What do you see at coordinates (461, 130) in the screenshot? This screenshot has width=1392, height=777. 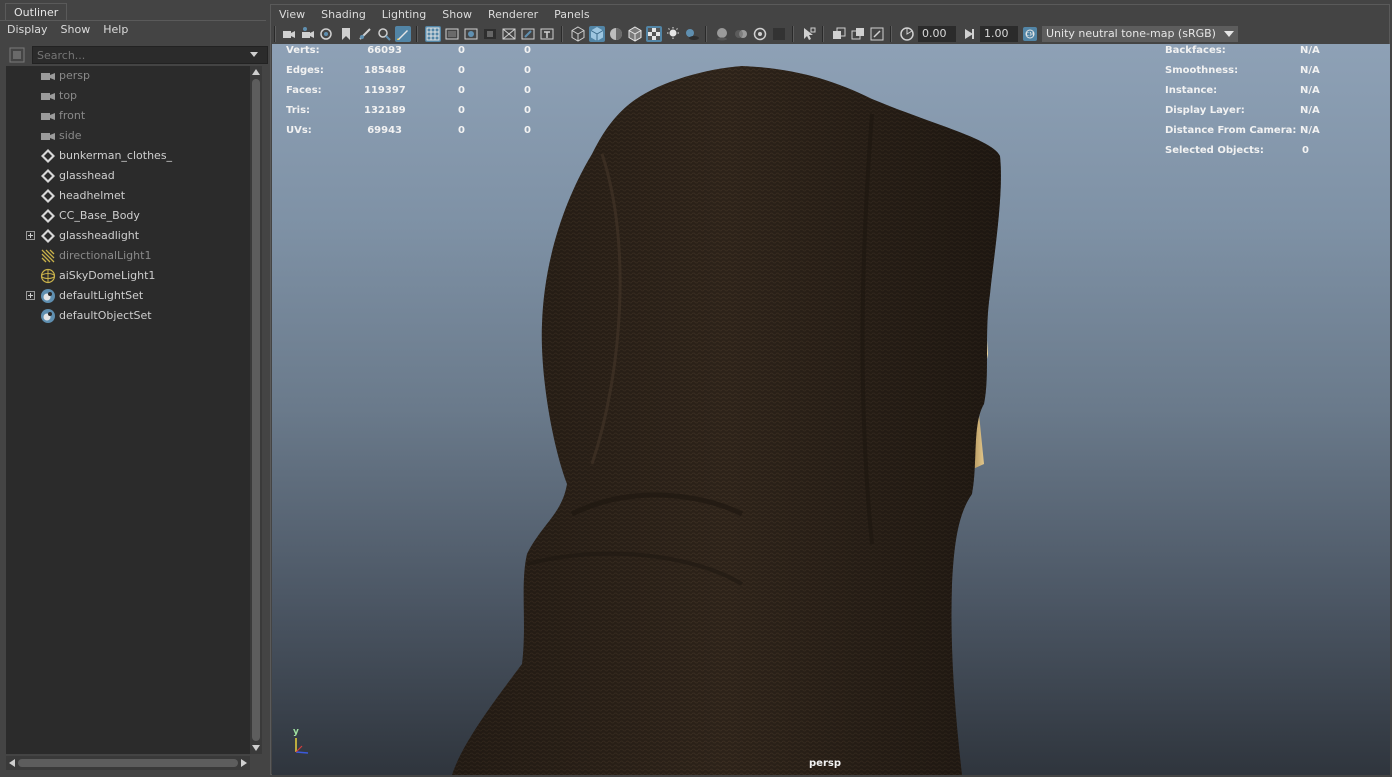 I see `hud-uvs-sel: 0` at bounding box center [461, 130].